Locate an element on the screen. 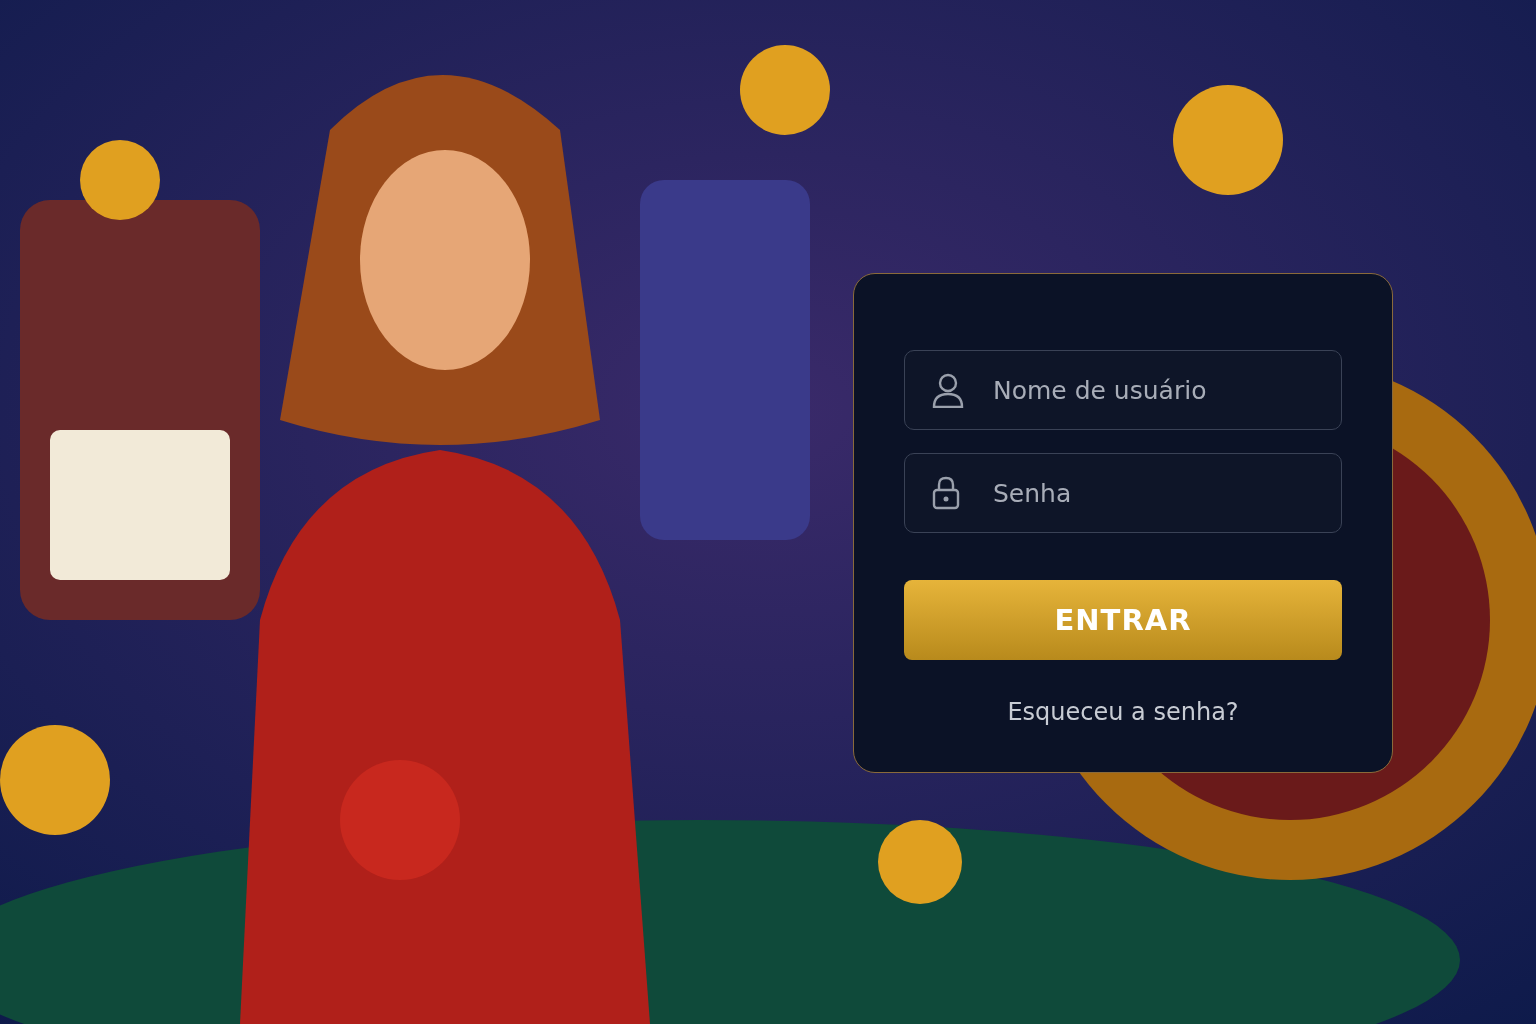 Image resolution: width=1536 pixels, height=1024 pixels. username-field: Nome de usuário is located at coordinates (1123, 390).